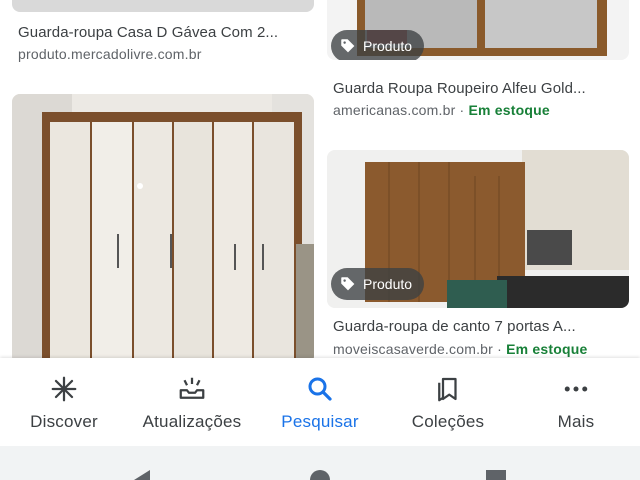  I want to click on result-image-mercadolivre, so click(163, 6).